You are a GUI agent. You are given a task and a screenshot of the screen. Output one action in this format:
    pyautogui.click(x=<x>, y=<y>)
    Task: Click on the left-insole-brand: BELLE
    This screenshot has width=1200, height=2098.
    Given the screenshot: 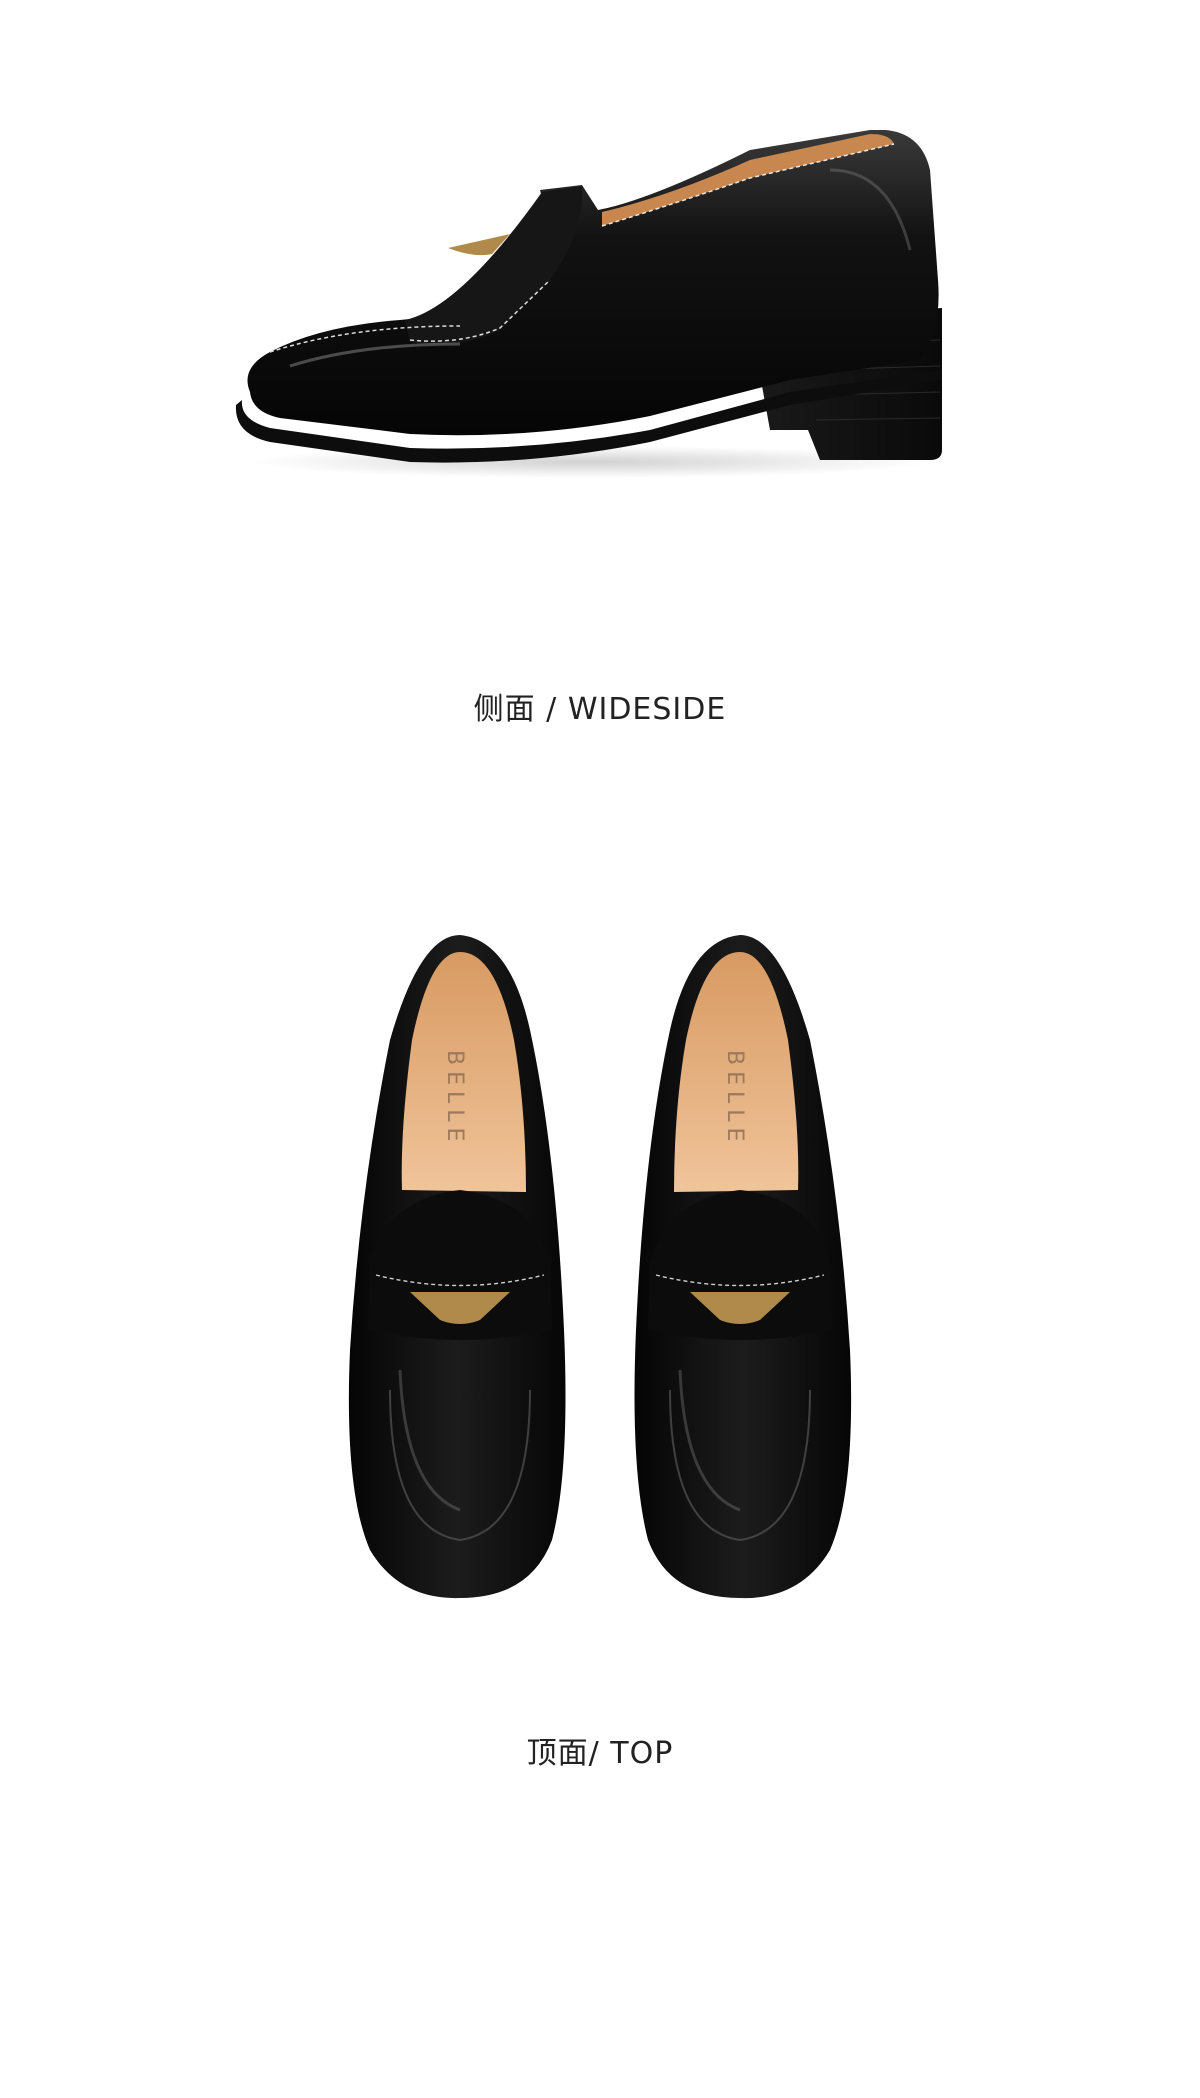 What is the action you would take?
    pyautogui.click(x=454, y=1098)
    